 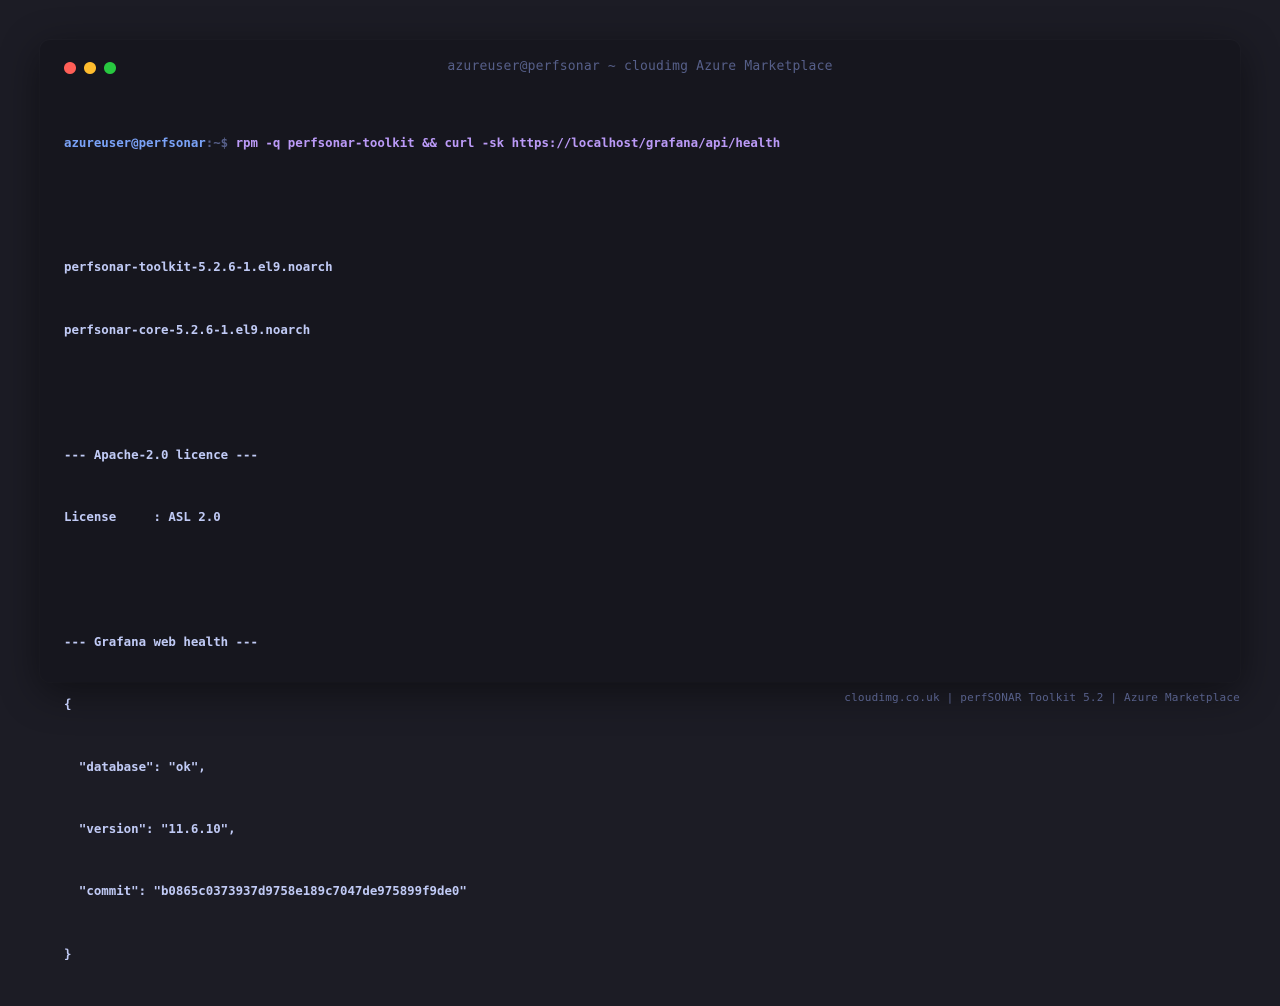 What do you see at coordinates (161, 454) in the screenshot?
I see `output-line: --- Apache-2.0 licence ---` at bounding box center [161, 454].